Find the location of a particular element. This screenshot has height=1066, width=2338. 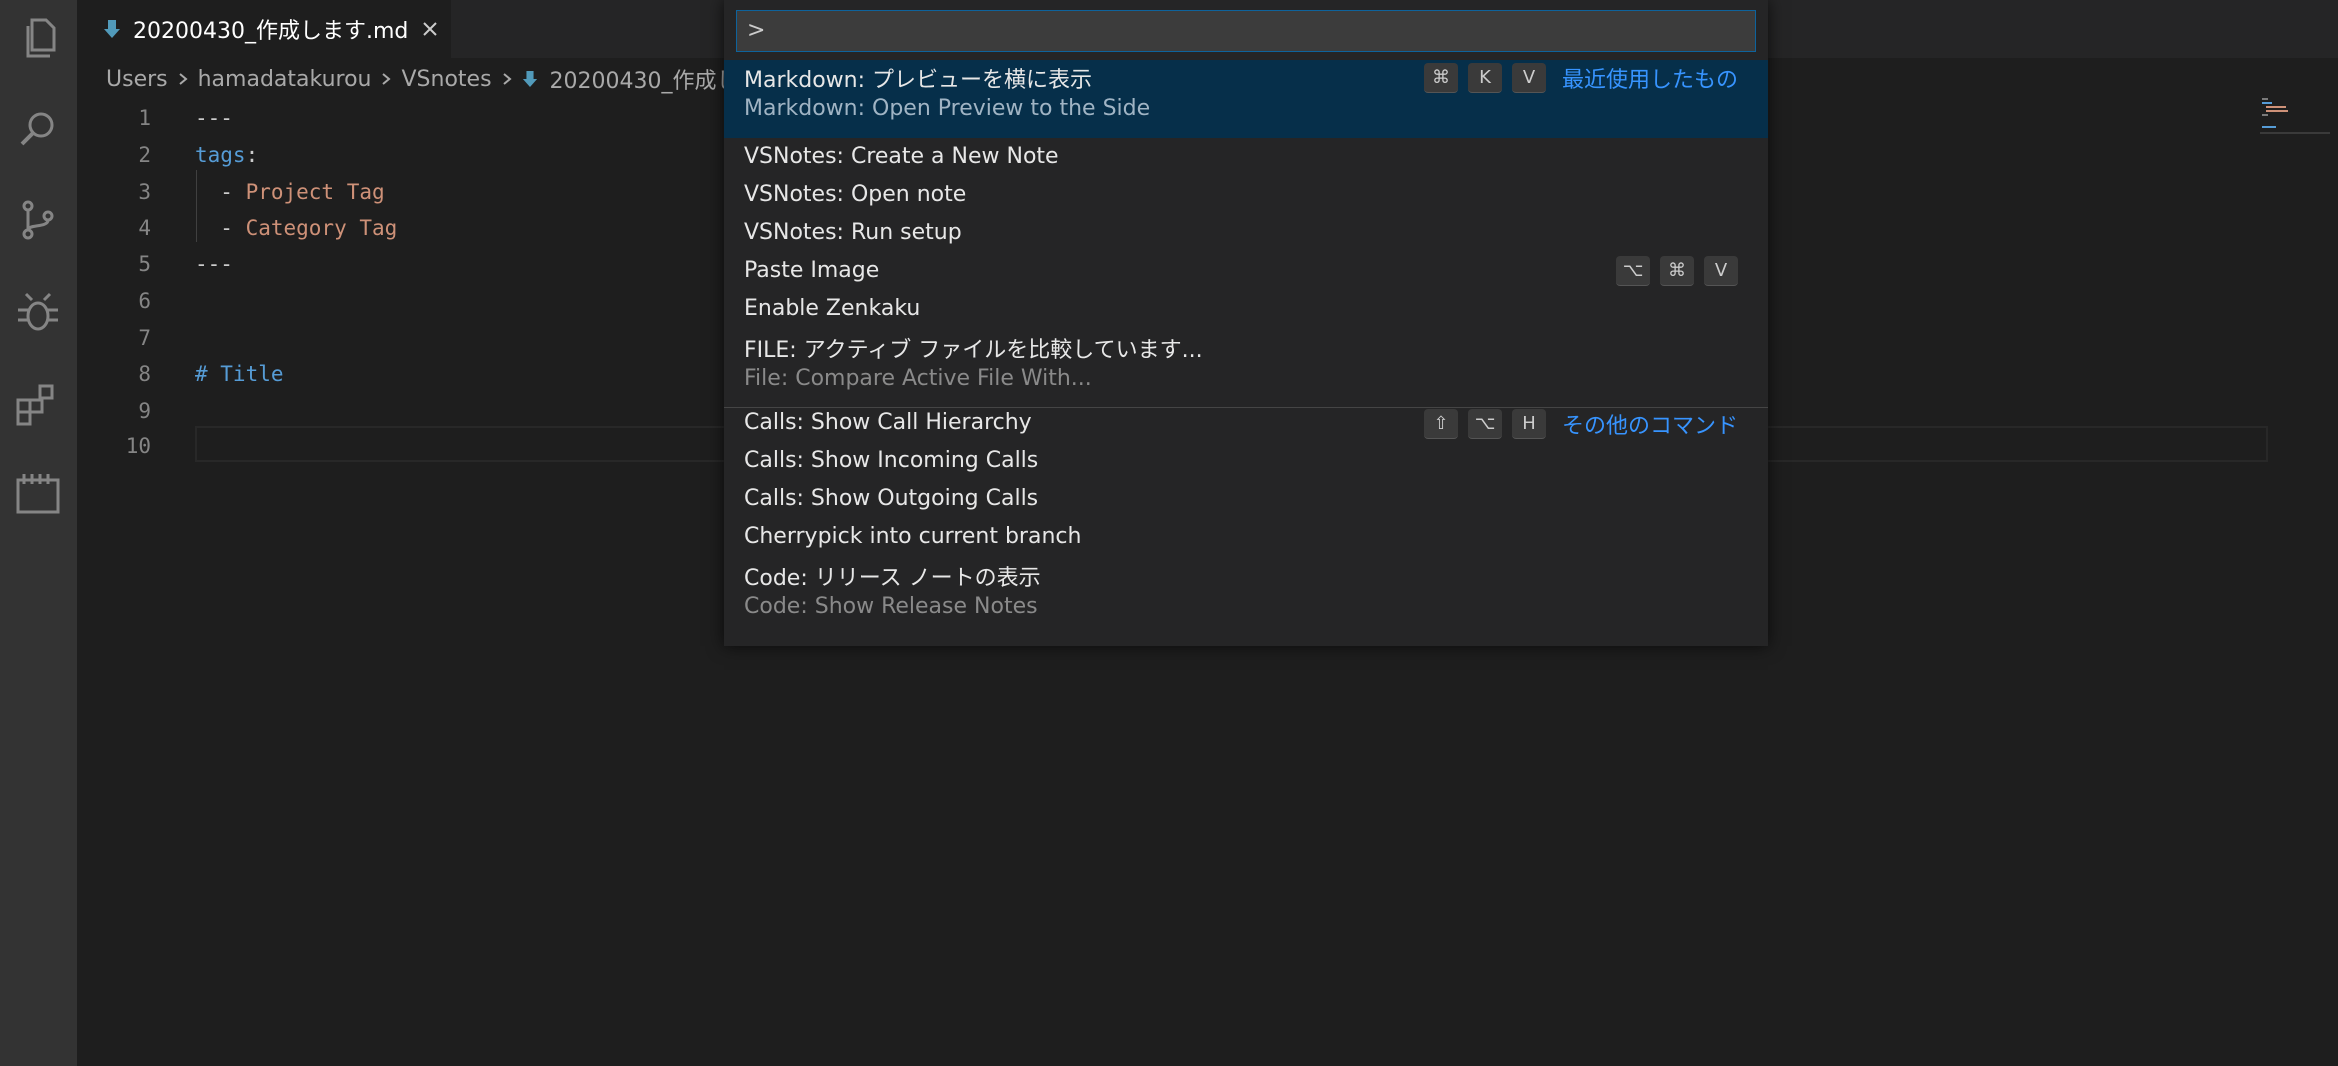

extensions-icon is located at coordinates (38, 404).